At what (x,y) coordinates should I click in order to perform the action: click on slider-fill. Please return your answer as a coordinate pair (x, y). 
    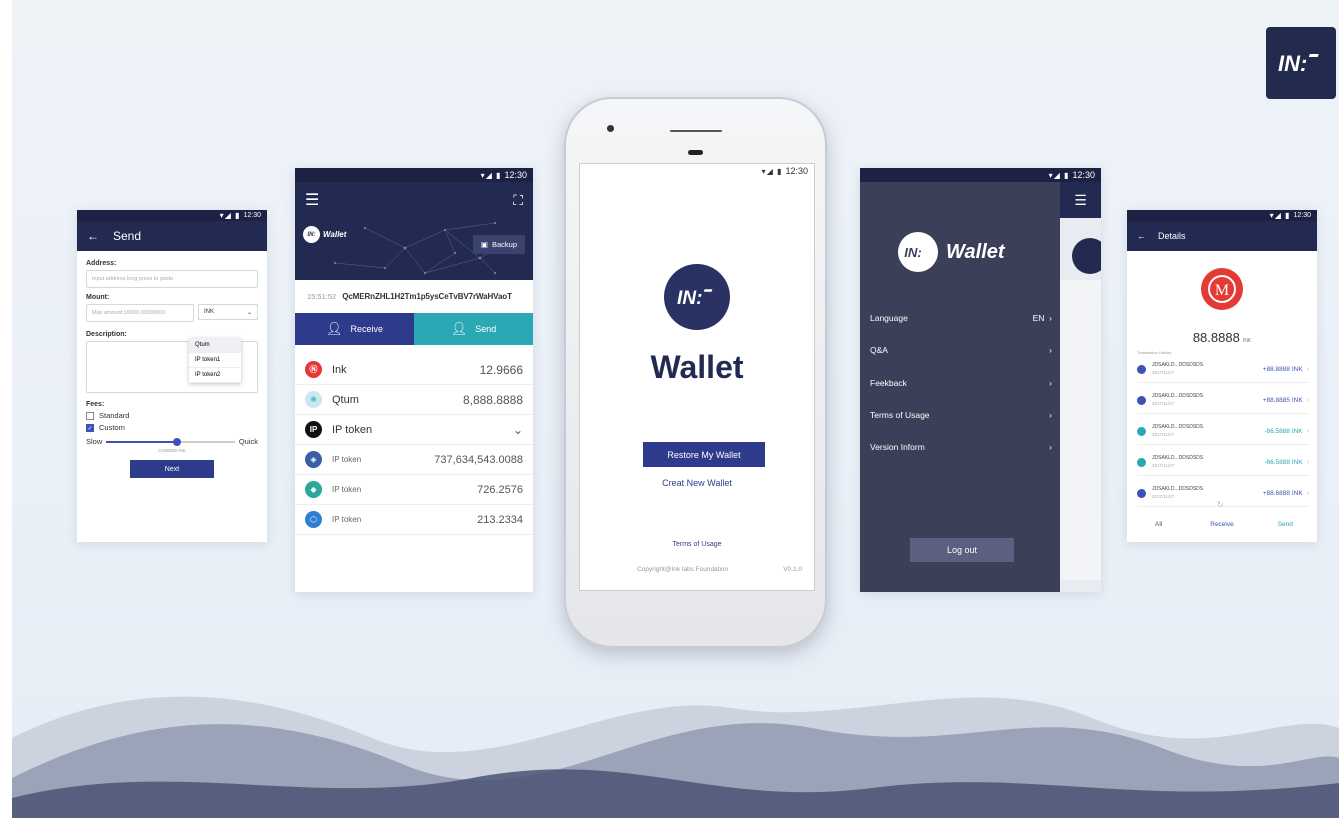
    Looking at the image, I should click on (141, 441).